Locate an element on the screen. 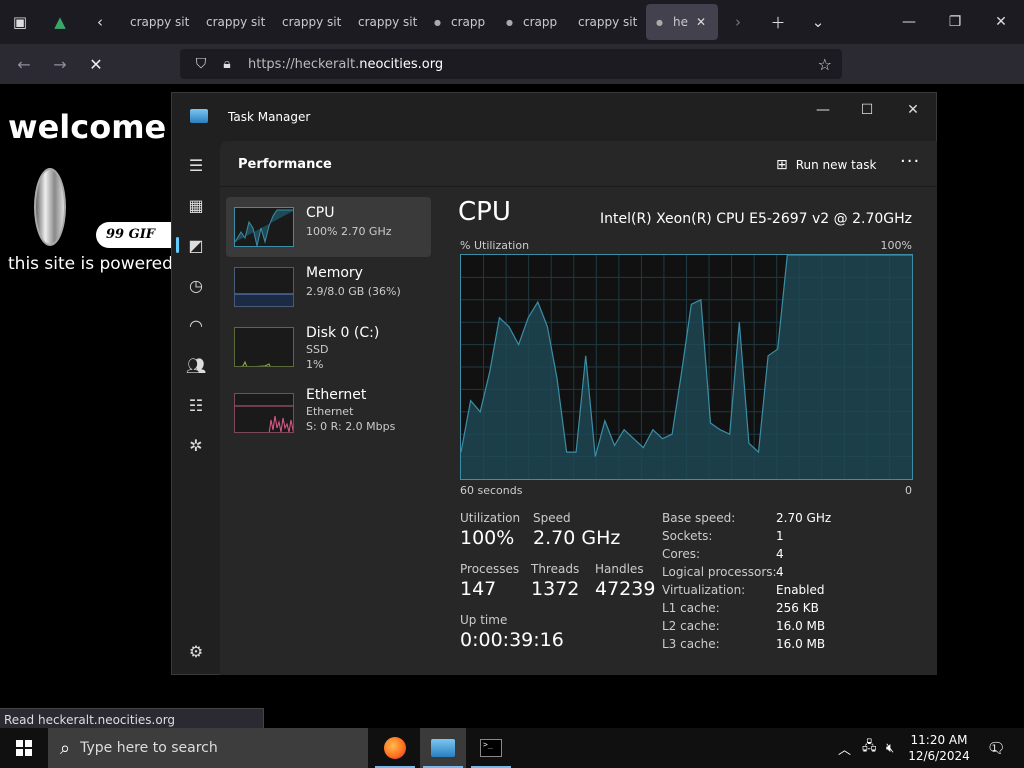 Image resolution: width=1024 pixels, height=768 pixels. users-icon: 👥︎ is located at coordinates (196, 365).